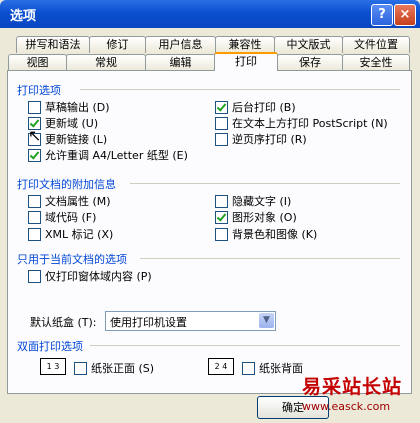 The width and height of the screenshot is (420, 423). I want to click on tab-edit: 编辑, so click(180, 62).